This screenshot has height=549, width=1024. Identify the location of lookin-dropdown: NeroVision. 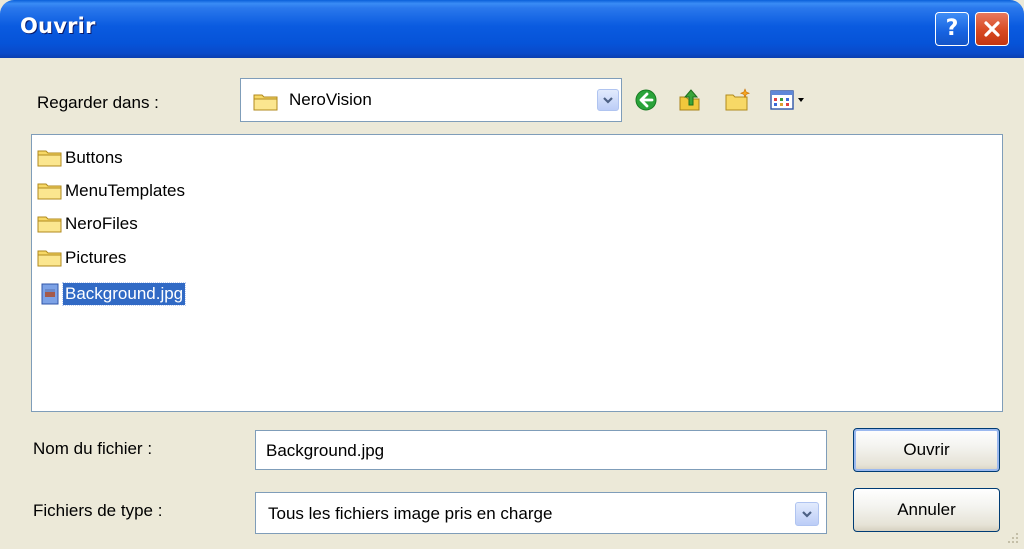
(431, 100).